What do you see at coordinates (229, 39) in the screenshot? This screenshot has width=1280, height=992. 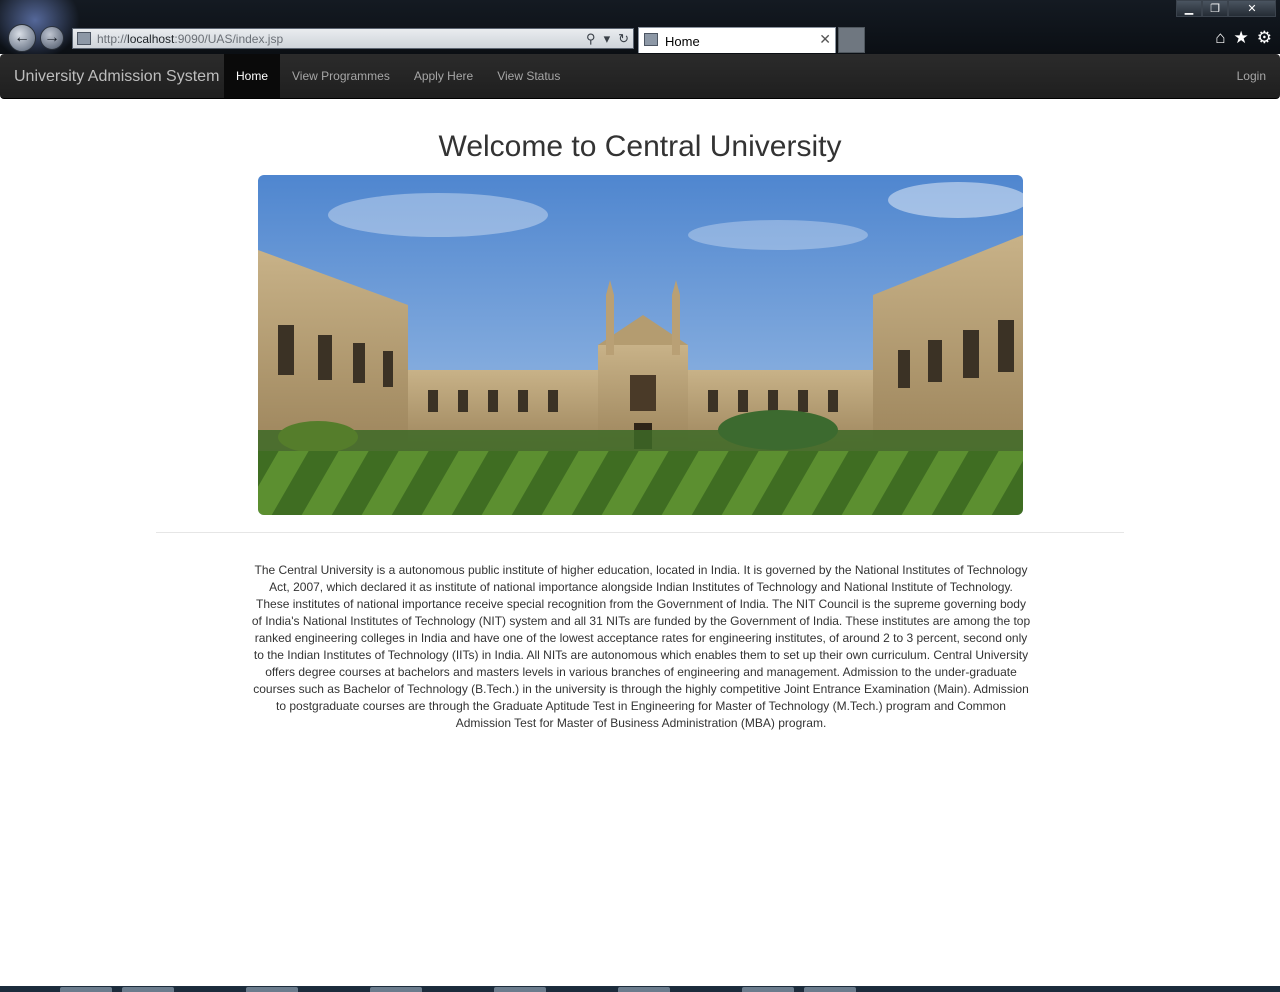 I see `url-path: :9090/UAS/index.jsp` at bounding box center [229, 39].